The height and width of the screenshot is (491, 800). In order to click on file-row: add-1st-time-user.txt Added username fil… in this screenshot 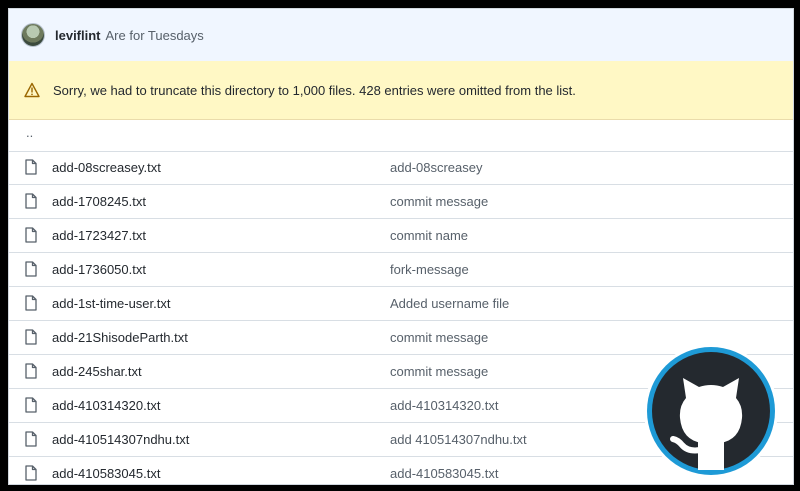, I will do `click(401, 304)`.